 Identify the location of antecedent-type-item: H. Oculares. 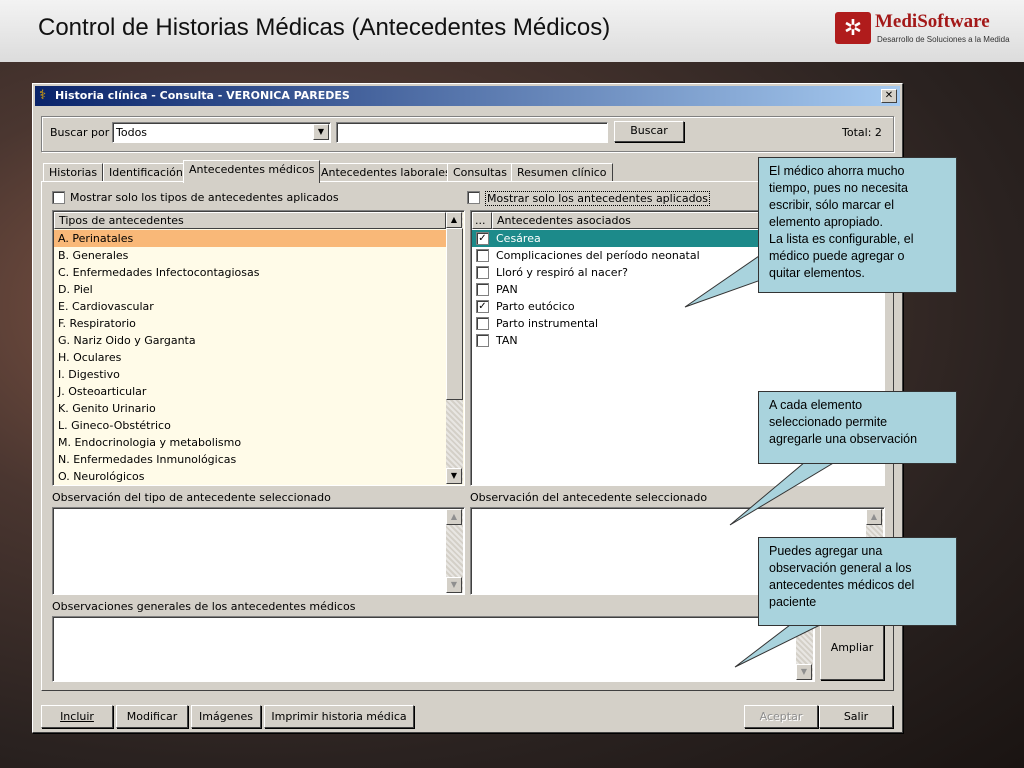
(250, 357).